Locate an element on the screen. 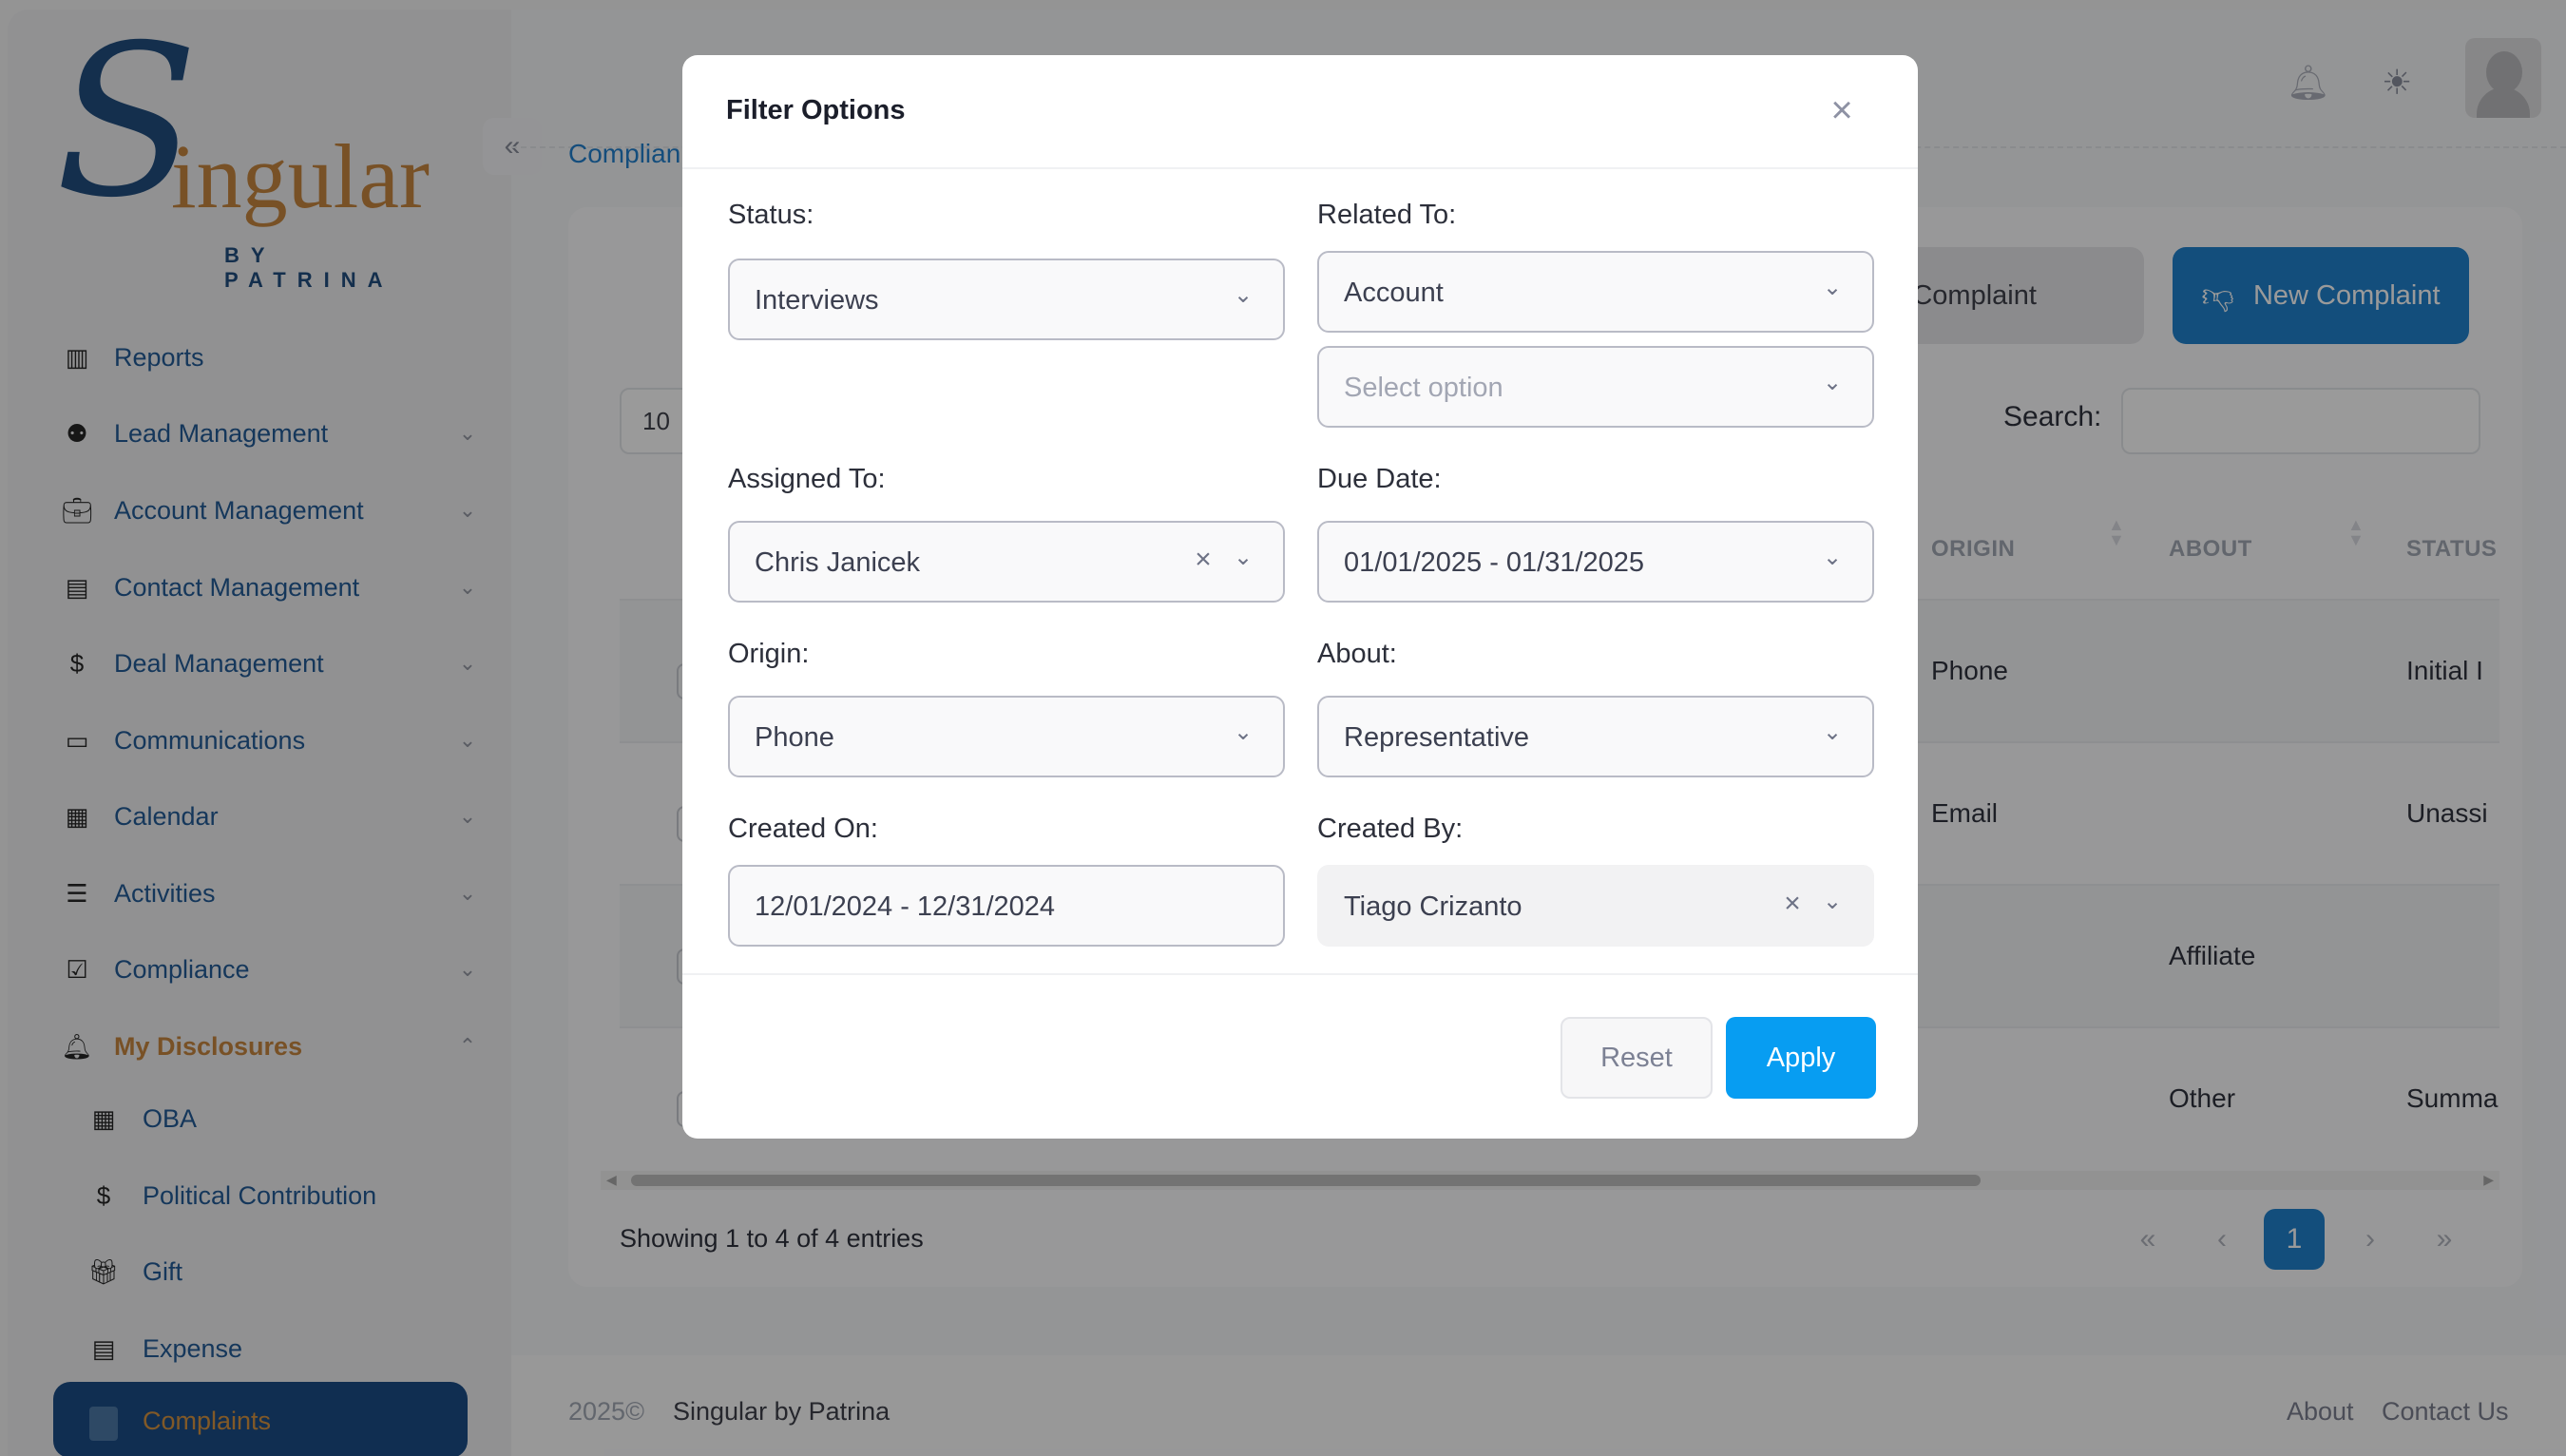 The height and width of the screenshot is (1456, 2566). assigned-to-value: Chris Janicek is located at coordinates (838, 562).